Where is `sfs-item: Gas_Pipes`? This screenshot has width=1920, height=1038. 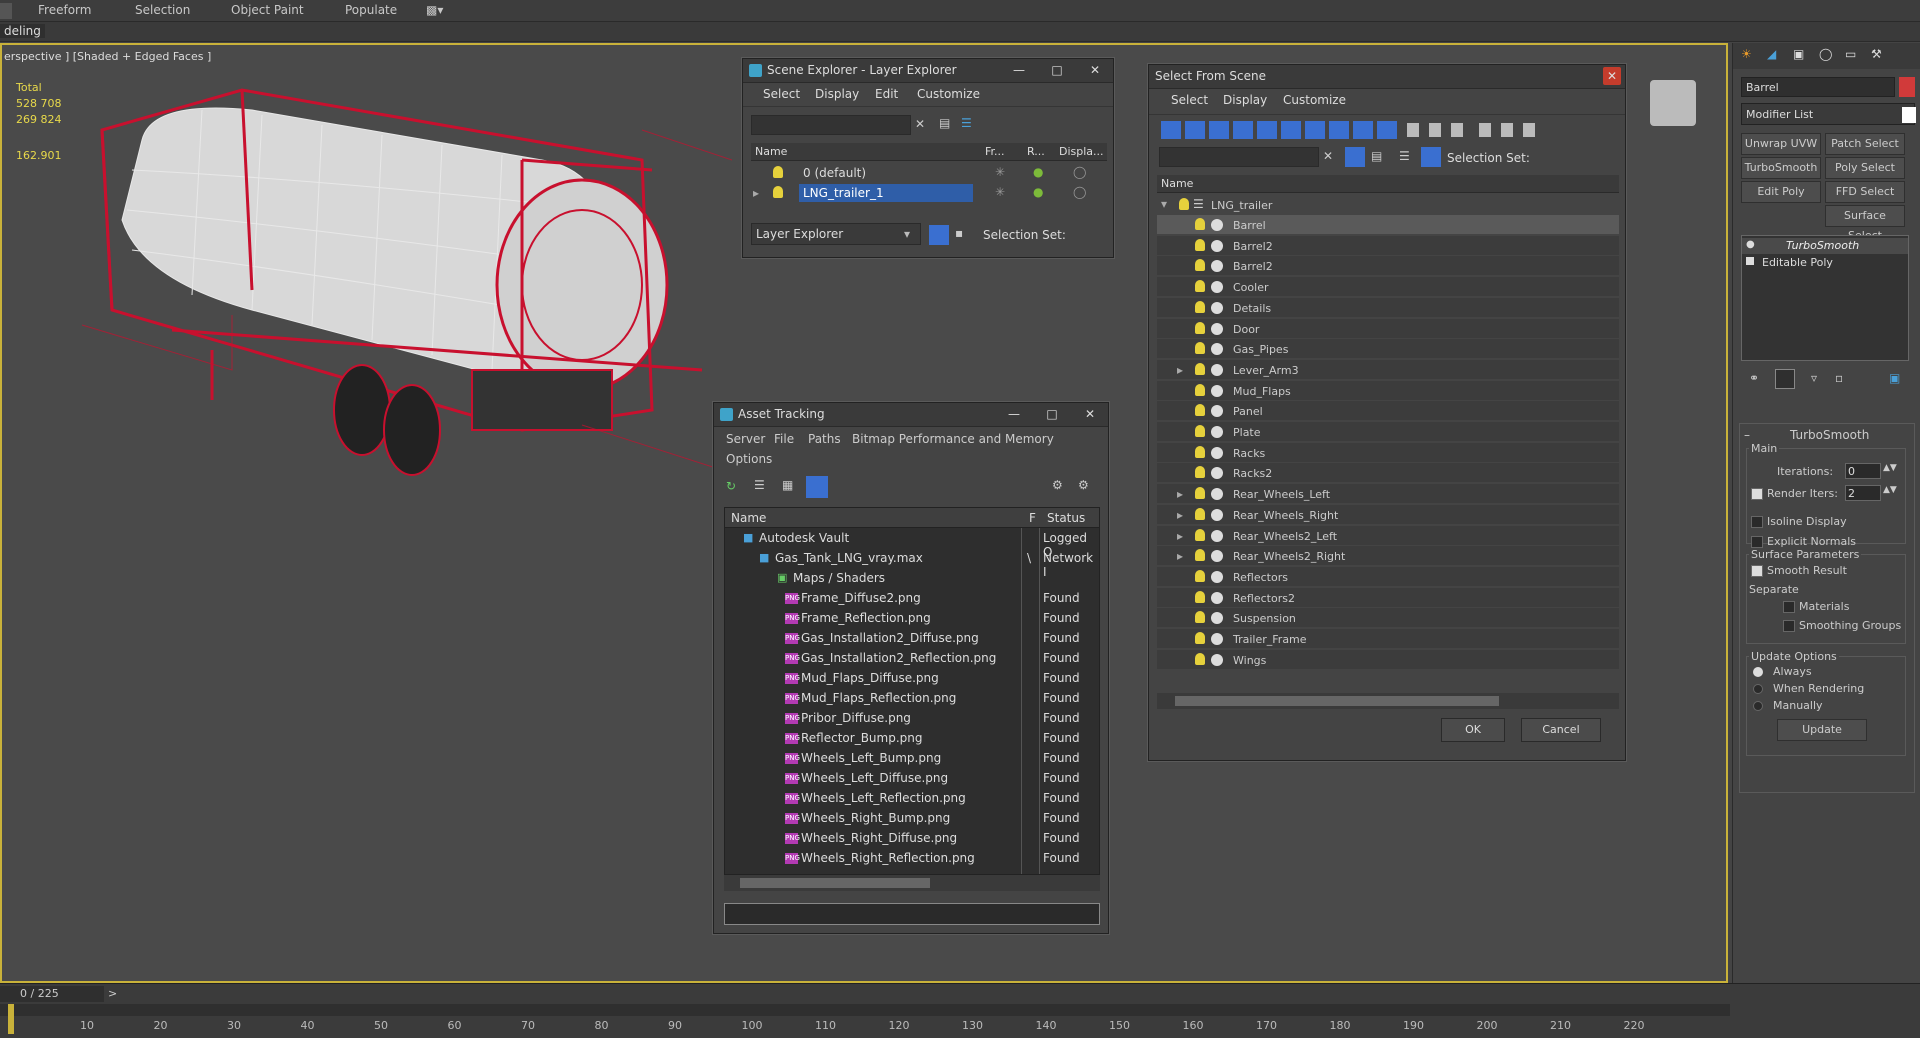
sfs-item: Gas_Pipes is located at coordinates (1388, 349).